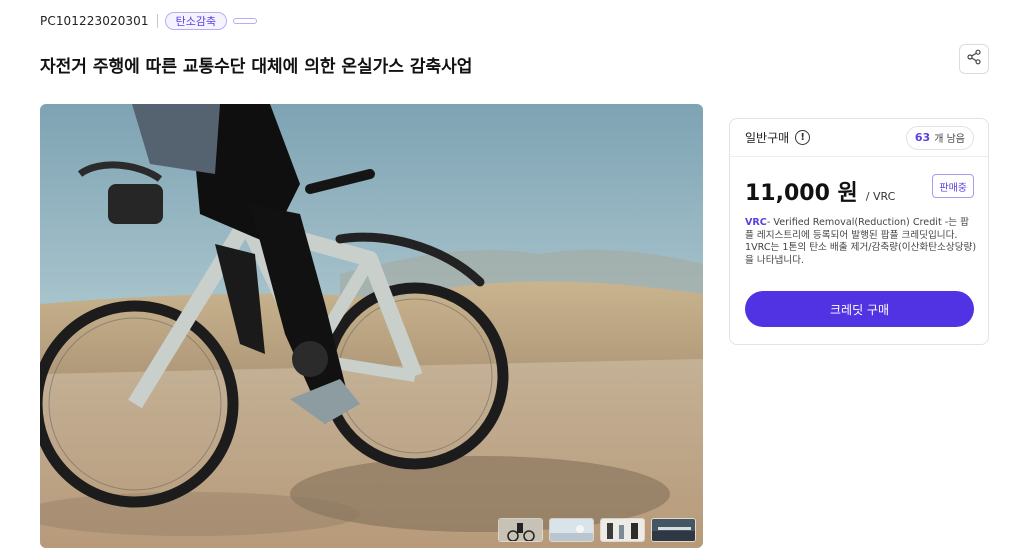 Image resolution: width=1024 pixels, height=558 pixels. I want to click on purchase-panel-header: 일반구매 ! 63 개 남음, so click(859, 138).